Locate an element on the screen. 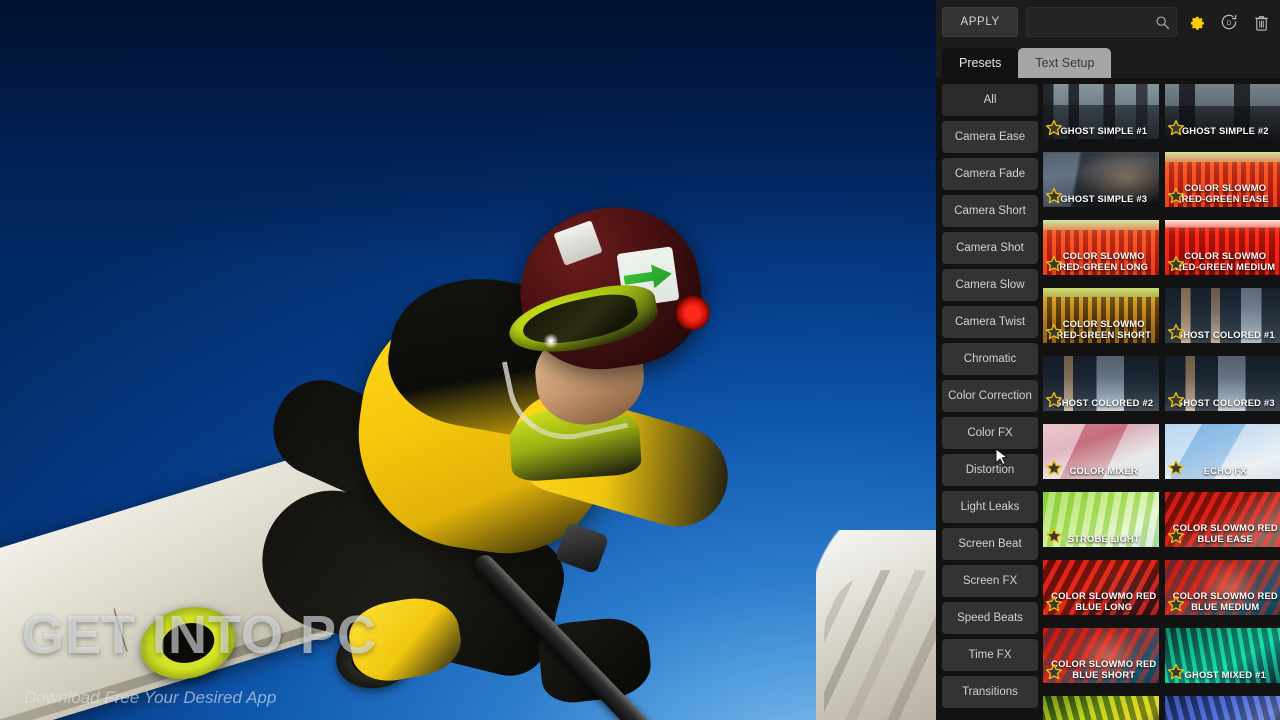 This screenshot has height=720, width=1280. preset-thumbnail: GHOST MIXED #1 is located at coordinates (1222, 655).